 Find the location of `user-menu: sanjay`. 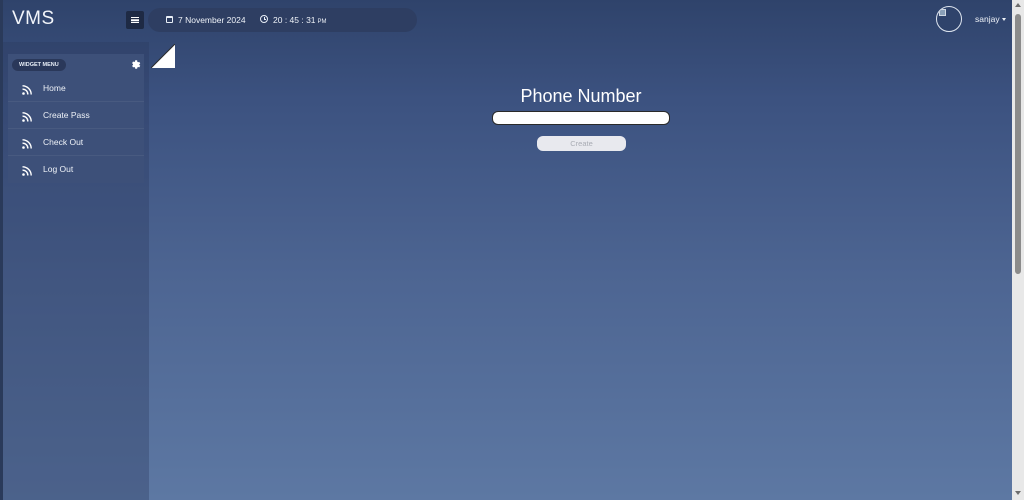

user-menu: sanjay is located at coordinates (990, 19).